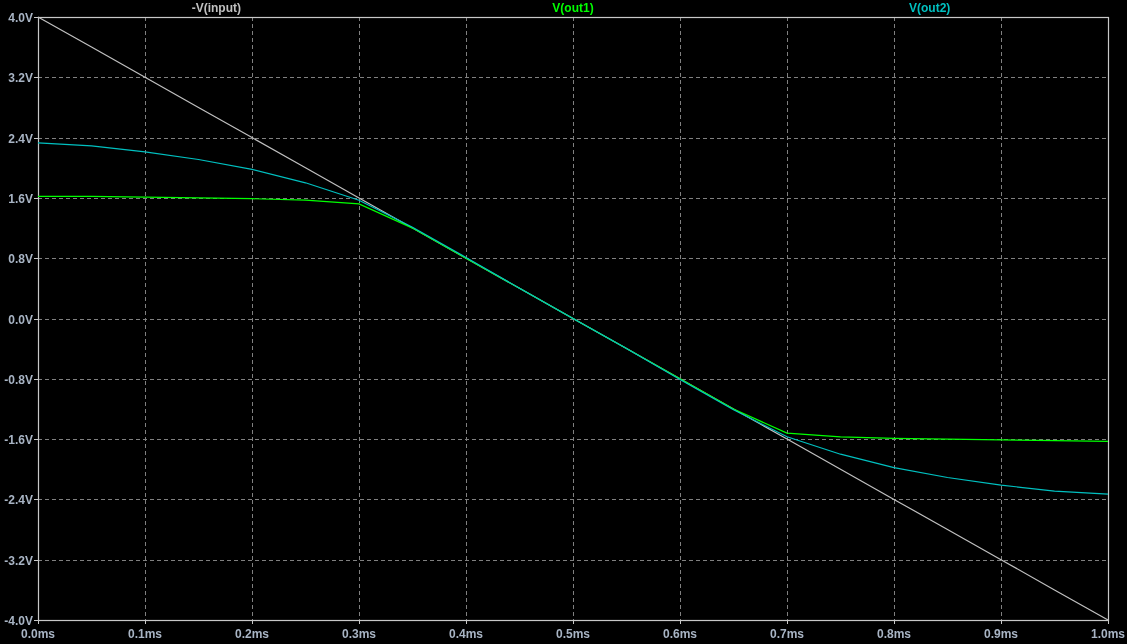 This screenshot has width=1127, height=644. I want to click on x-axis-label: 0.0ms, so click(38, 634).